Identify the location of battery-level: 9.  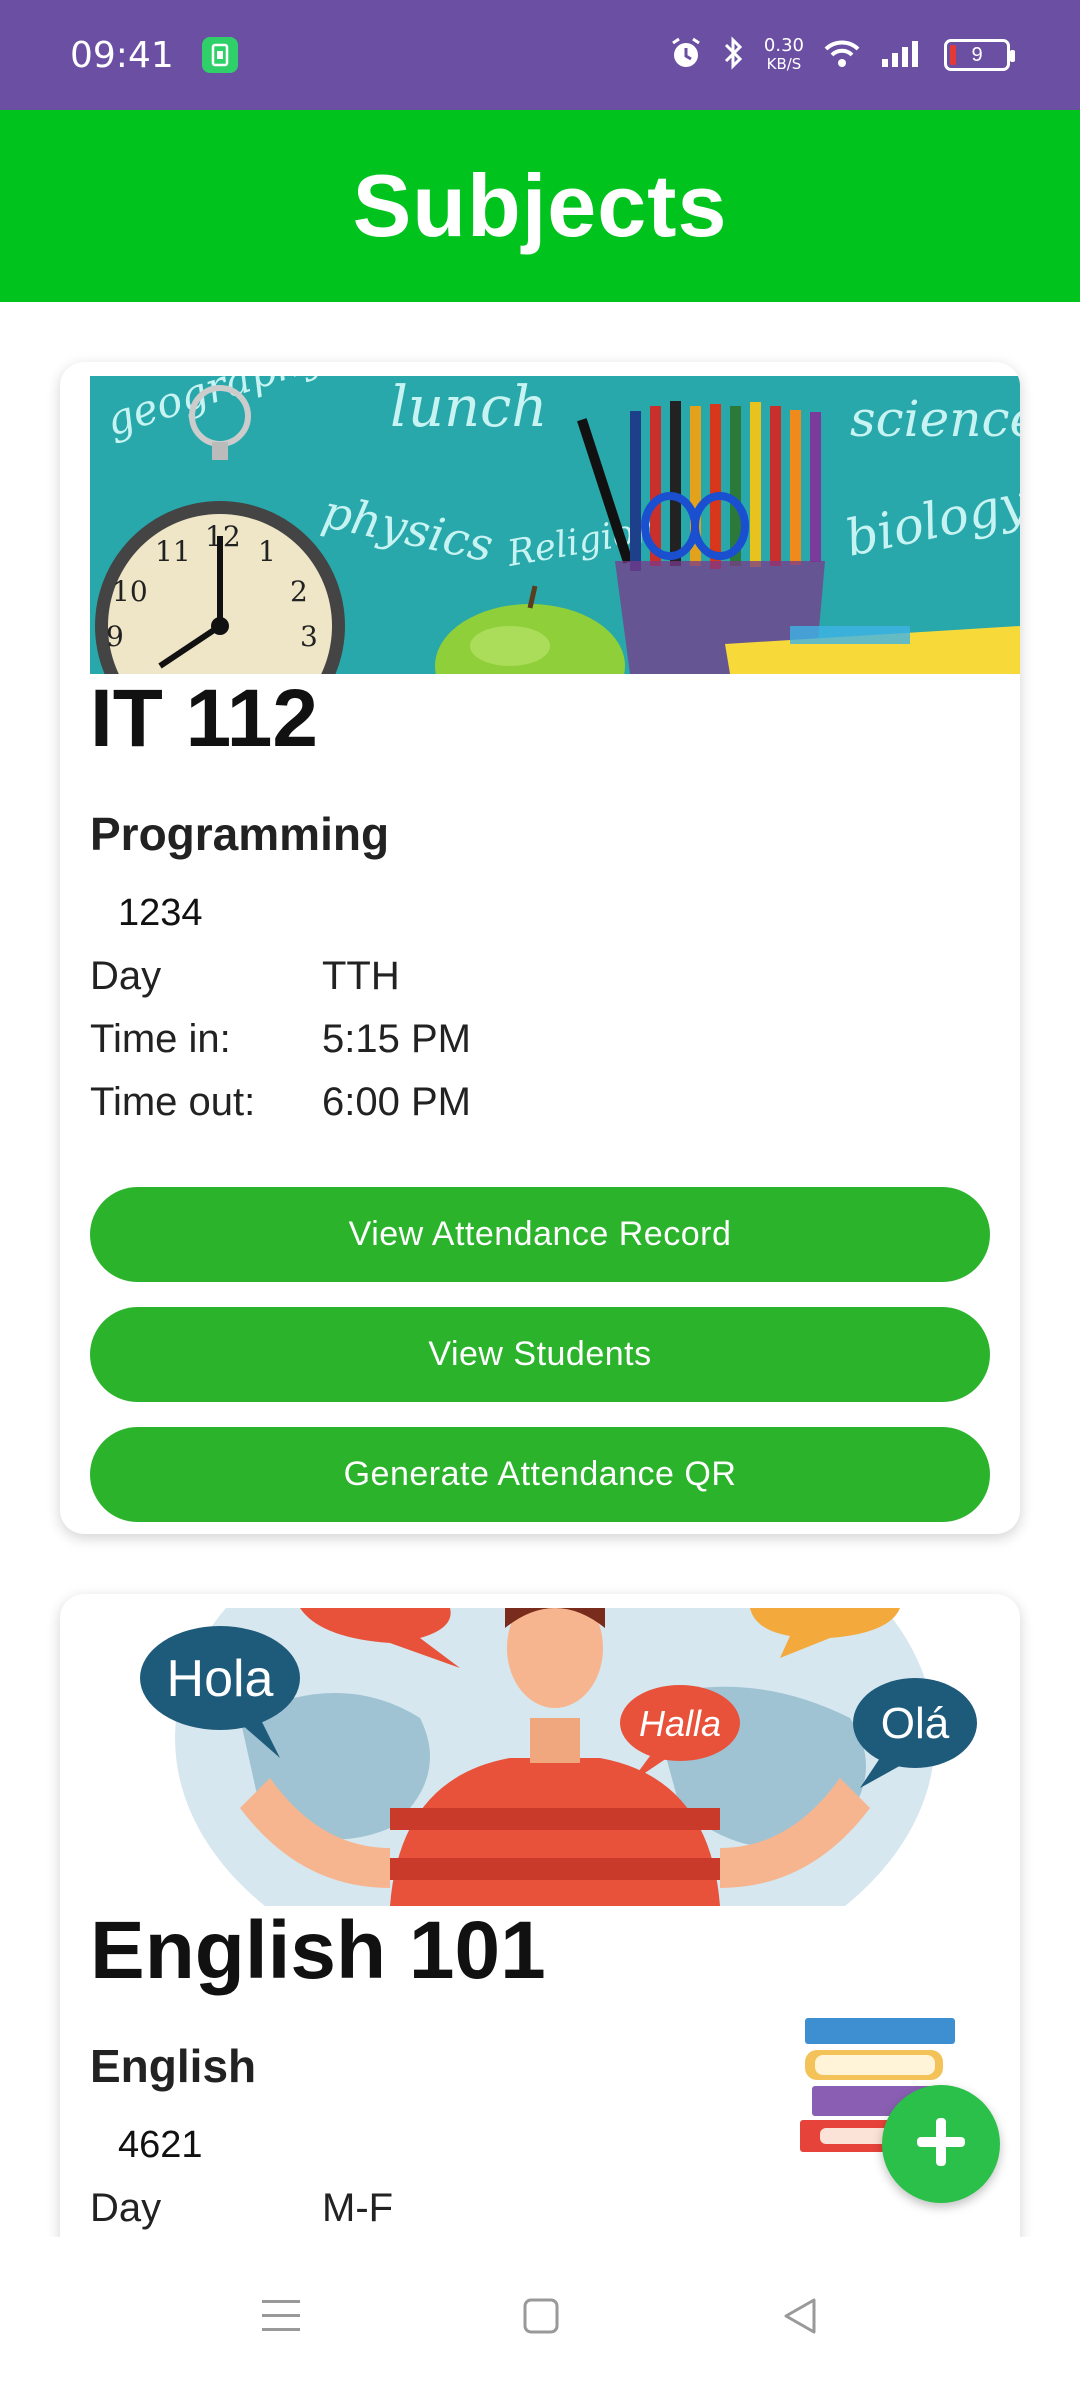
(977, 54).